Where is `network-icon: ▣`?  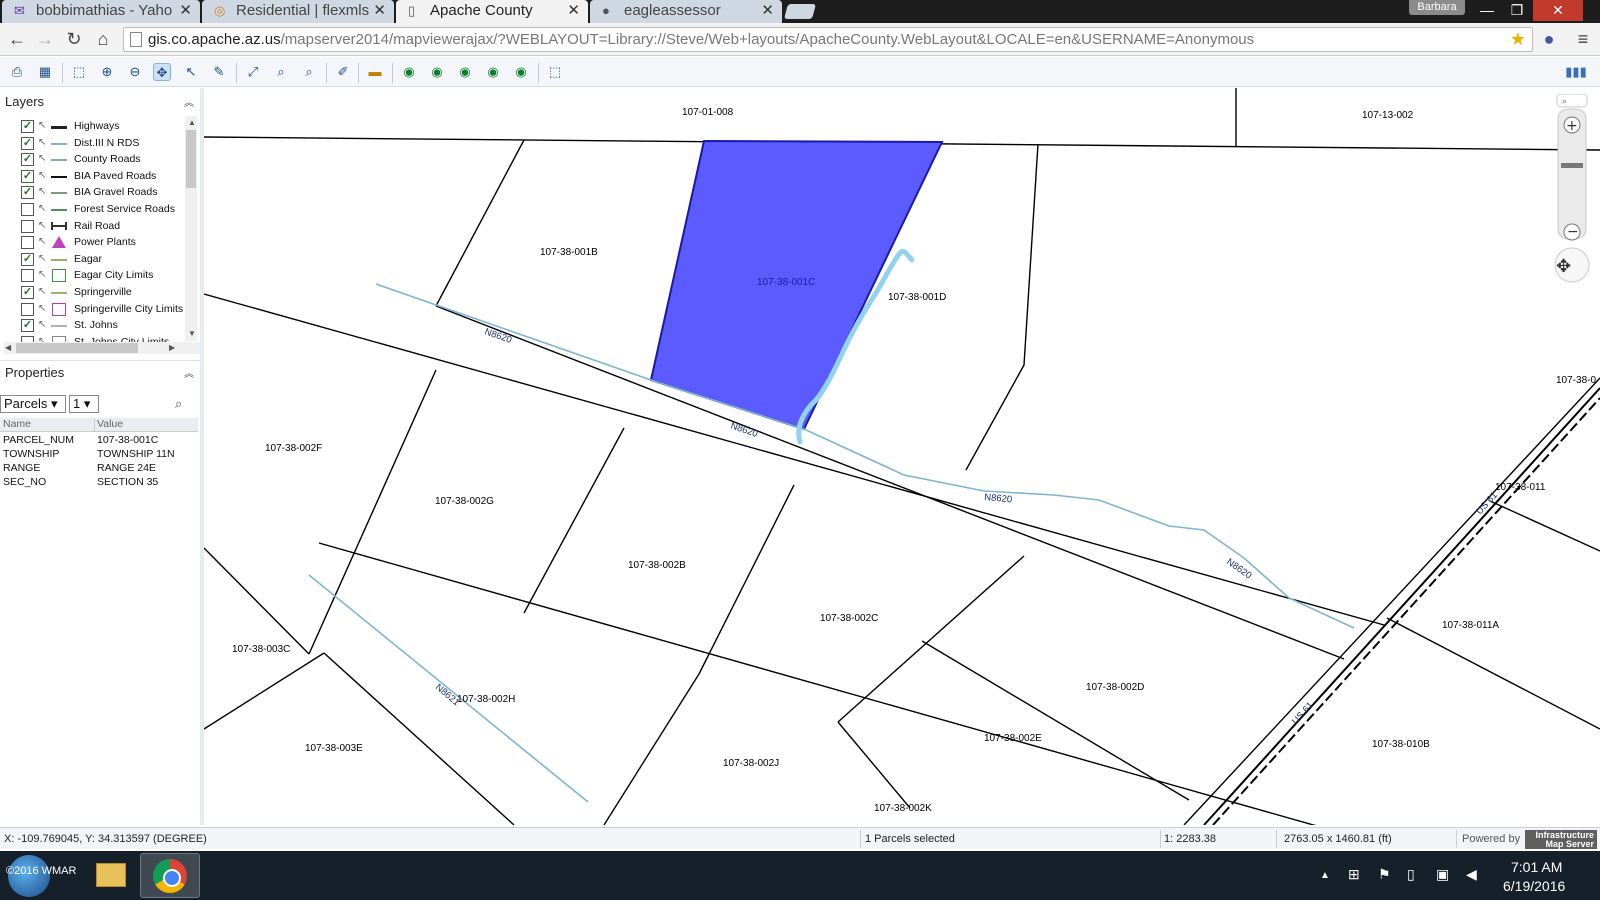 network-icon: ▣ is located at coordinates (1442, 874).